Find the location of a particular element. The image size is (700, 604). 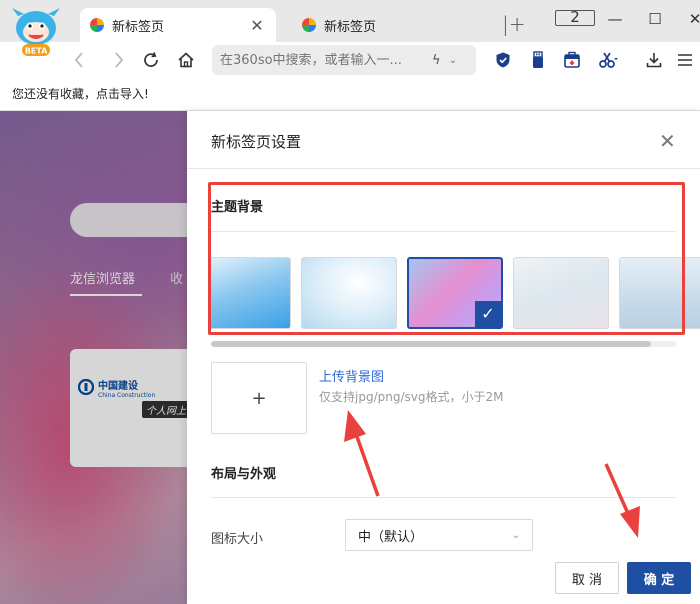

icon-size-value: 中（默认） is located at coordinates (391, 537).